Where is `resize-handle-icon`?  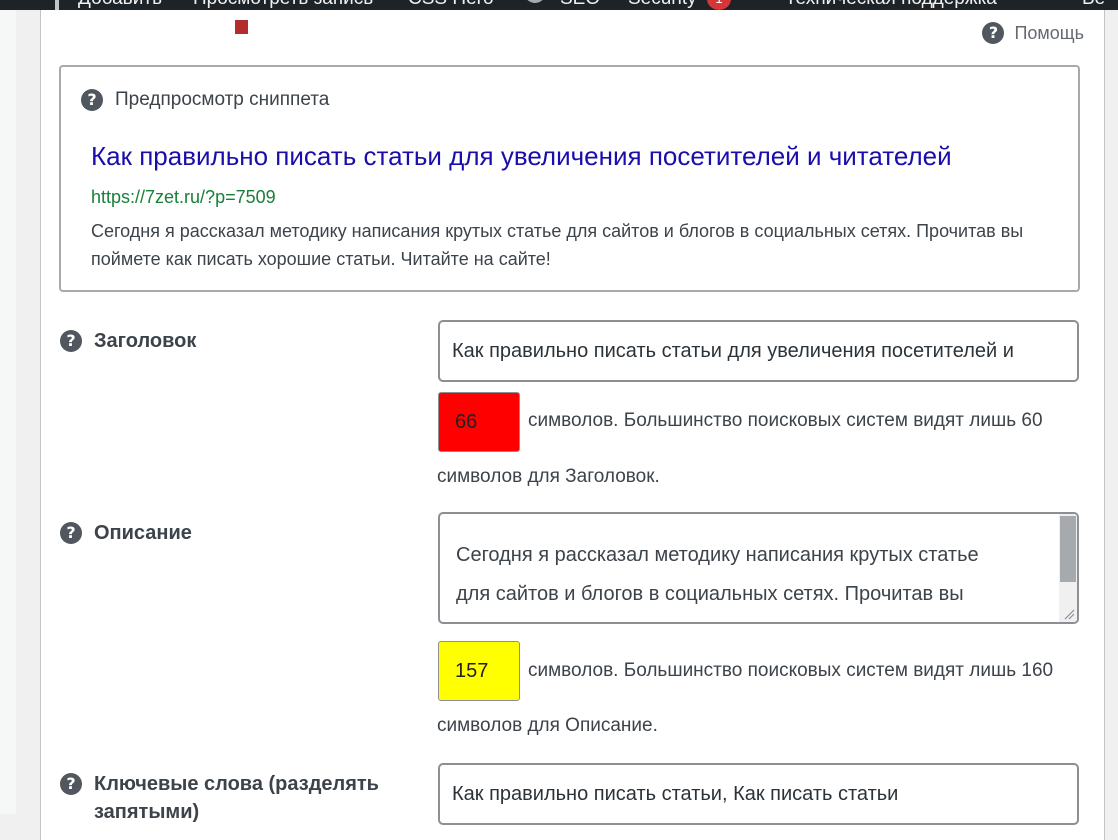
resize-handle-icon is located at coordinates (1069, 614).